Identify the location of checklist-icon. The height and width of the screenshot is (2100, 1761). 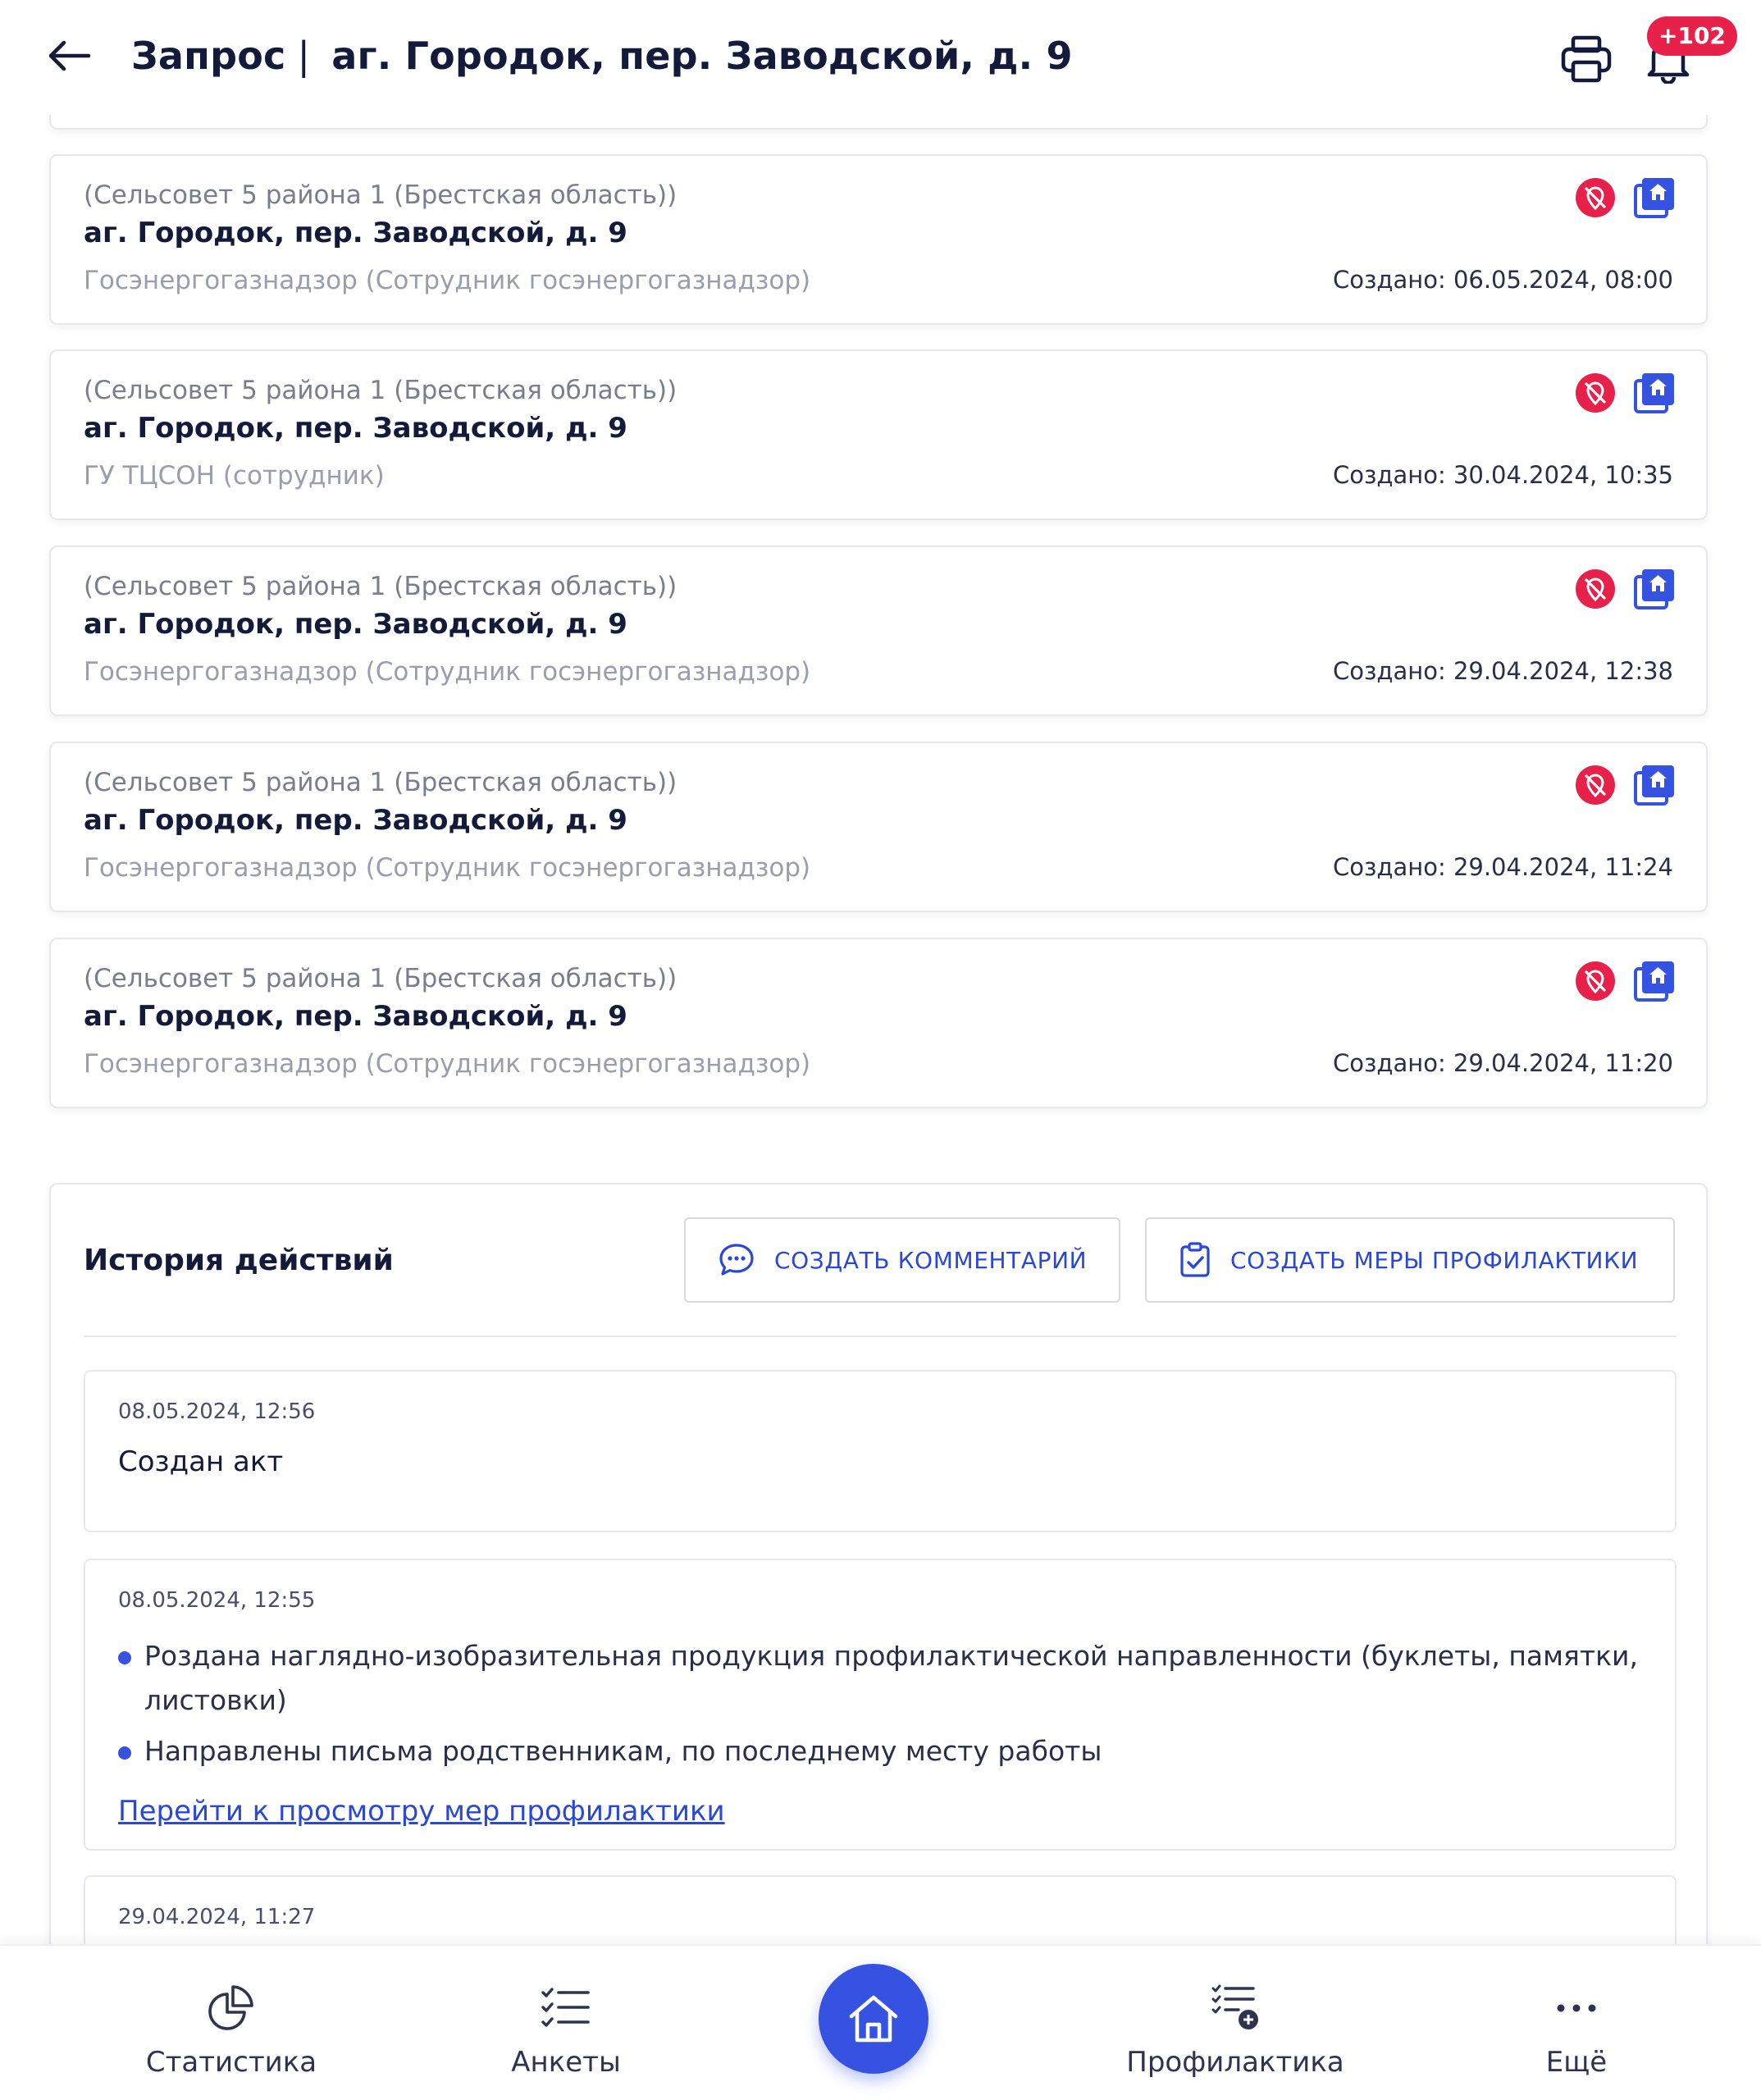
(565, 2008).